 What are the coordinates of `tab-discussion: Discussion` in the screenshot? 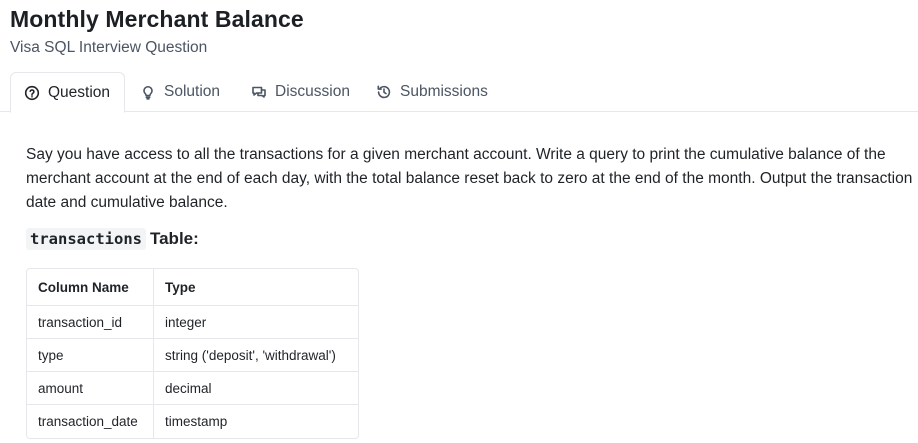 It's located at (300, 92).